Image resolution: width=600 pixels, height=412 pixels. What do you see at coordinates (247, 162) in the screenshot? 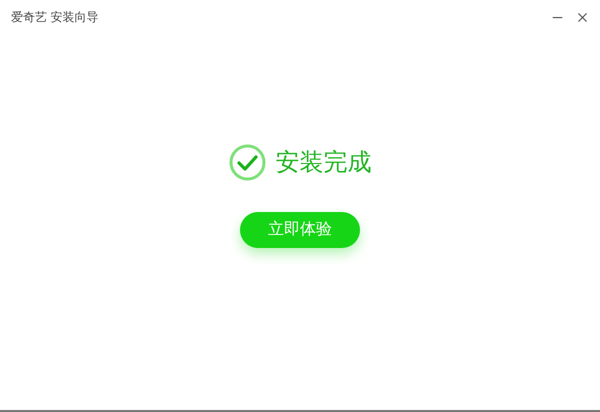
I see `check-circle-icon` at bounding box center [247, 162].